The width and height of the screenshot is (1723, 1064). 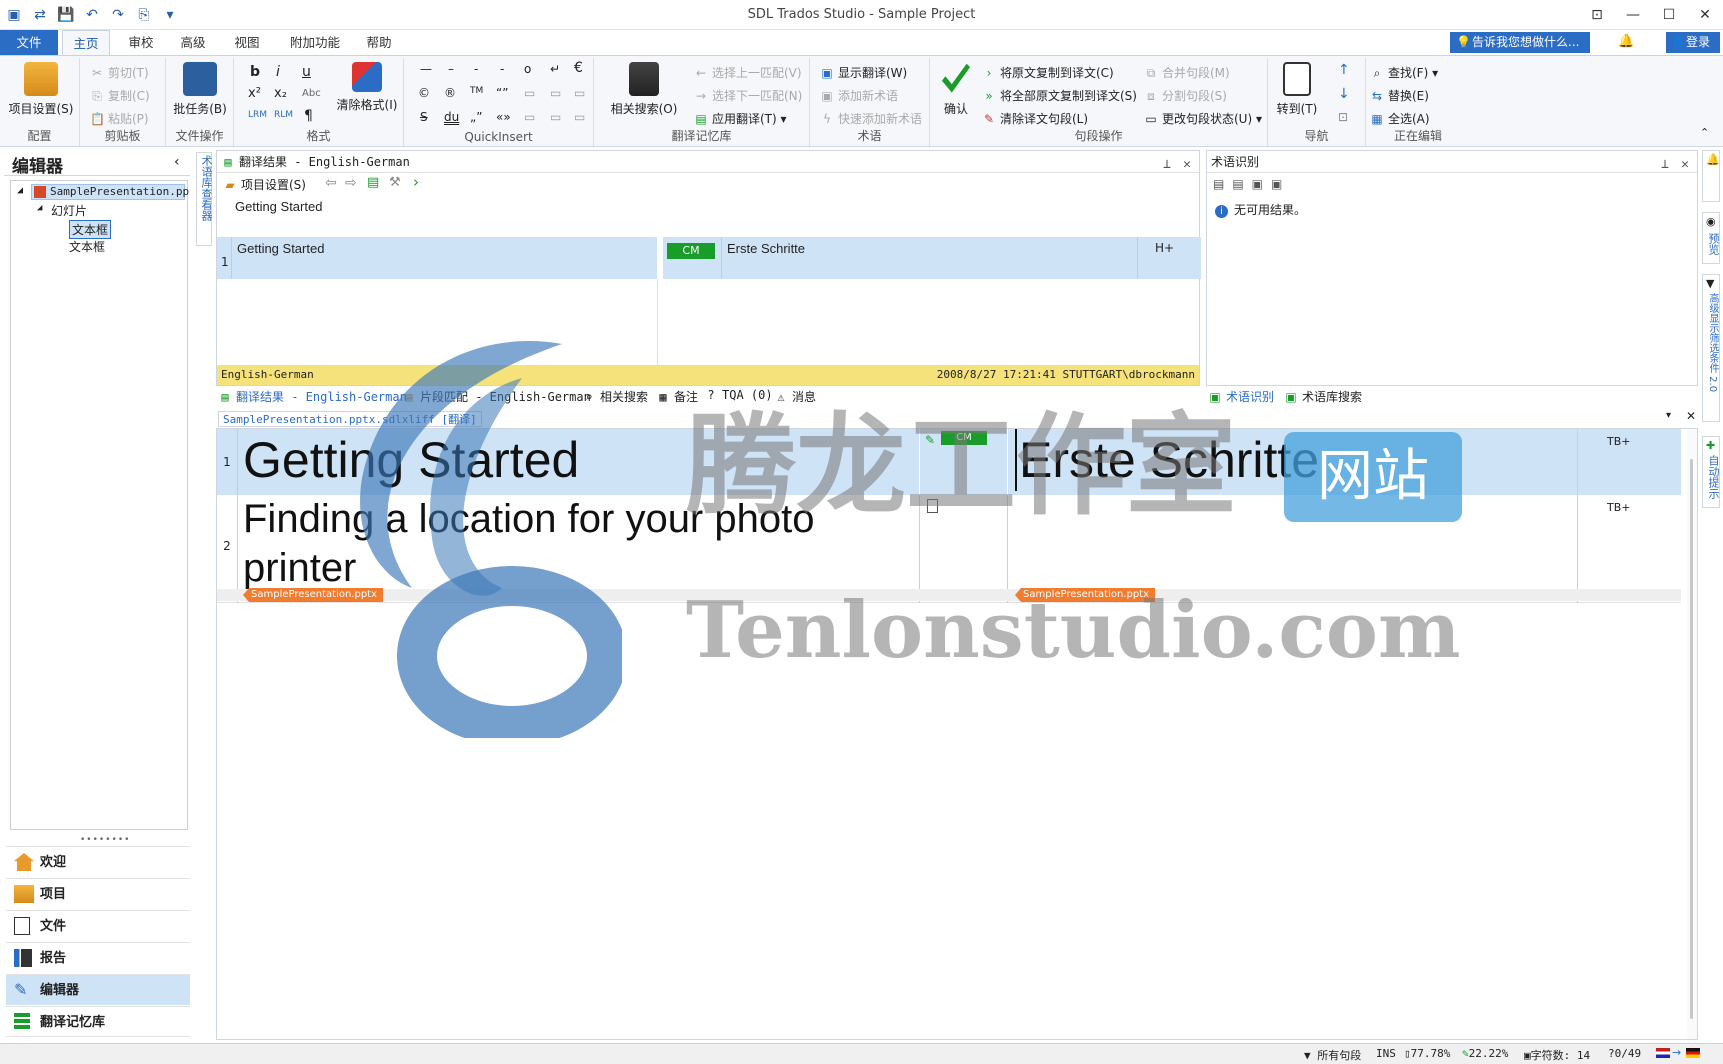 What do you see at coordinates (1344, 94) in the screenshot?
I see `arrow-down-icon: ↓` at bounding box center [1344, 94].